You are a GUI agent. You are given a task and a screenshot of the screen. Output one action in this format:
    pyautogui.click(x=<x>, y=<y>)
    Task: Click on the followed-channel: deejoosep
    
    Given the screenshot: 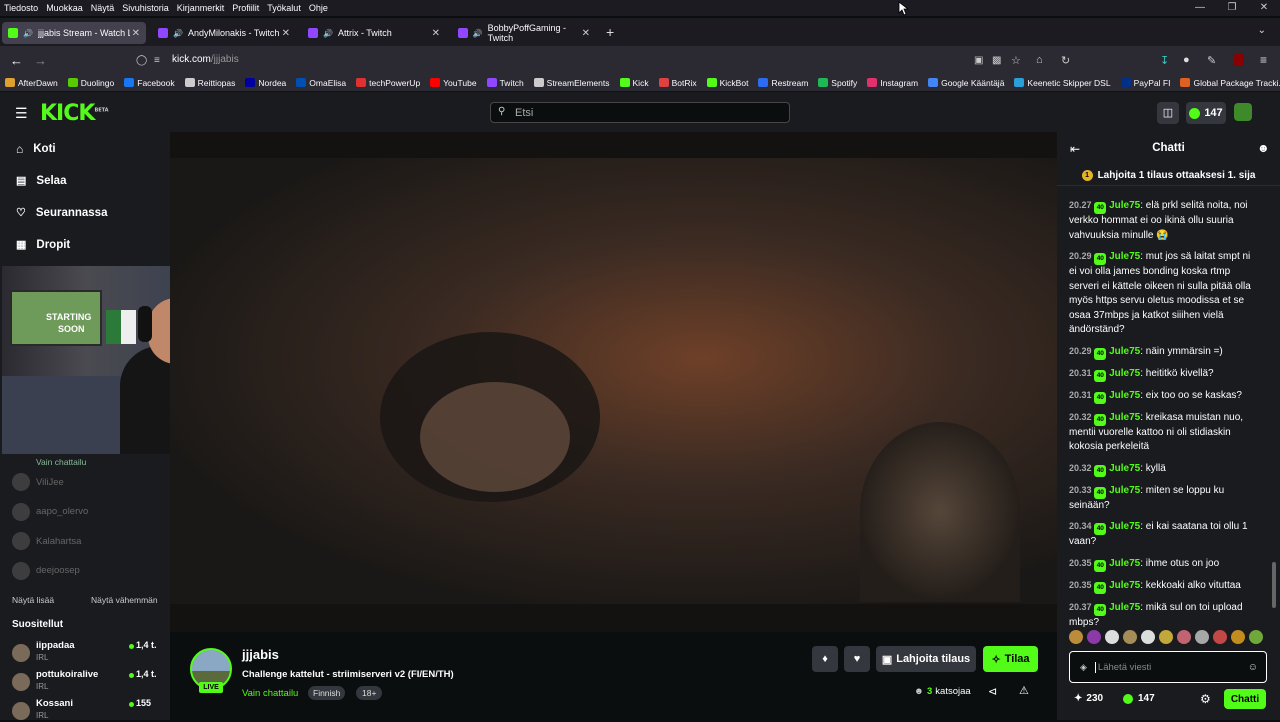 What is the action you would take?
    pyautogui.click(x=46, y=570)
    